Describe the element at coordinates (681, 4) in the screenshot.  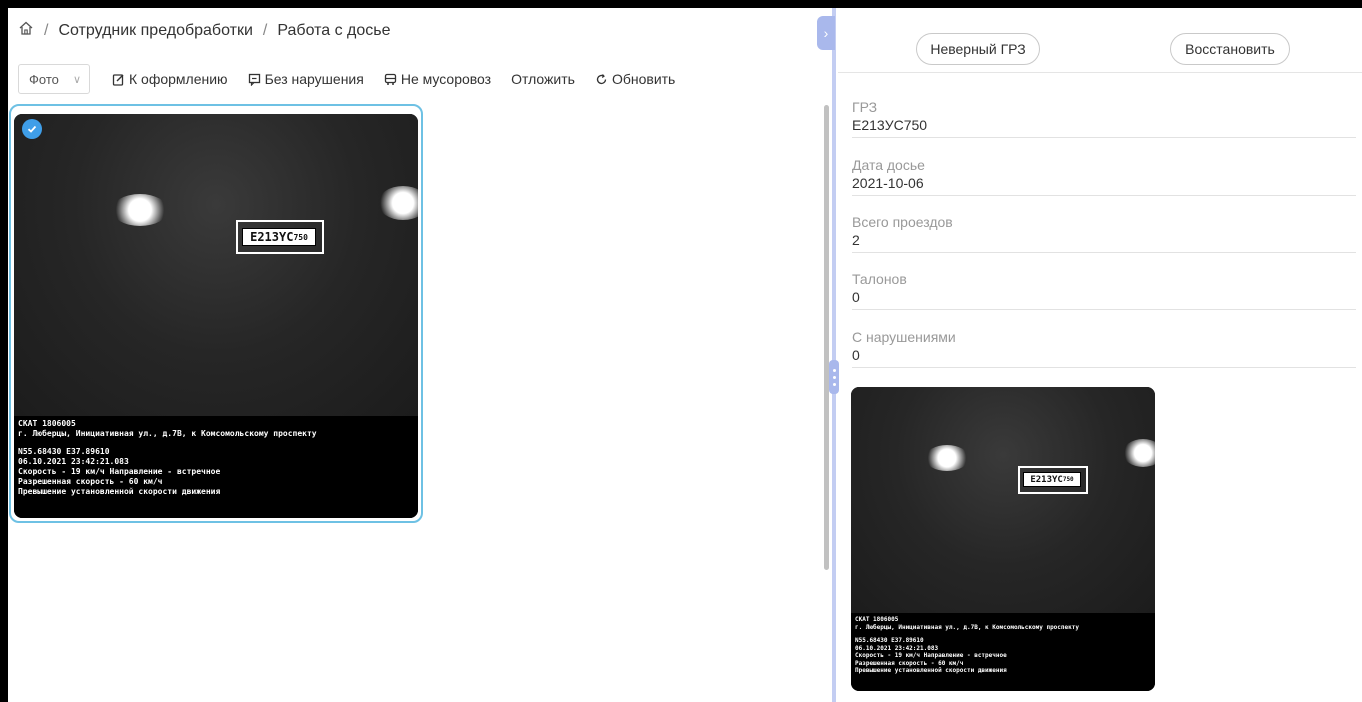
I see `window-top-border` at that location.